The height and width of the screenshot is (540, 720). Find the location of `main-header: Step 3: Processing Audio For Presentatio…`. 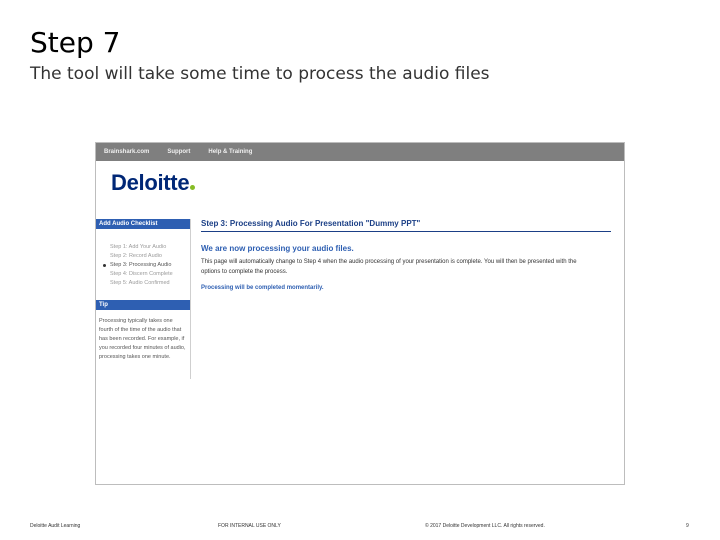

main-header: Step 3: Processing Audio For Presentatio… is located at coordinates (406, 225).